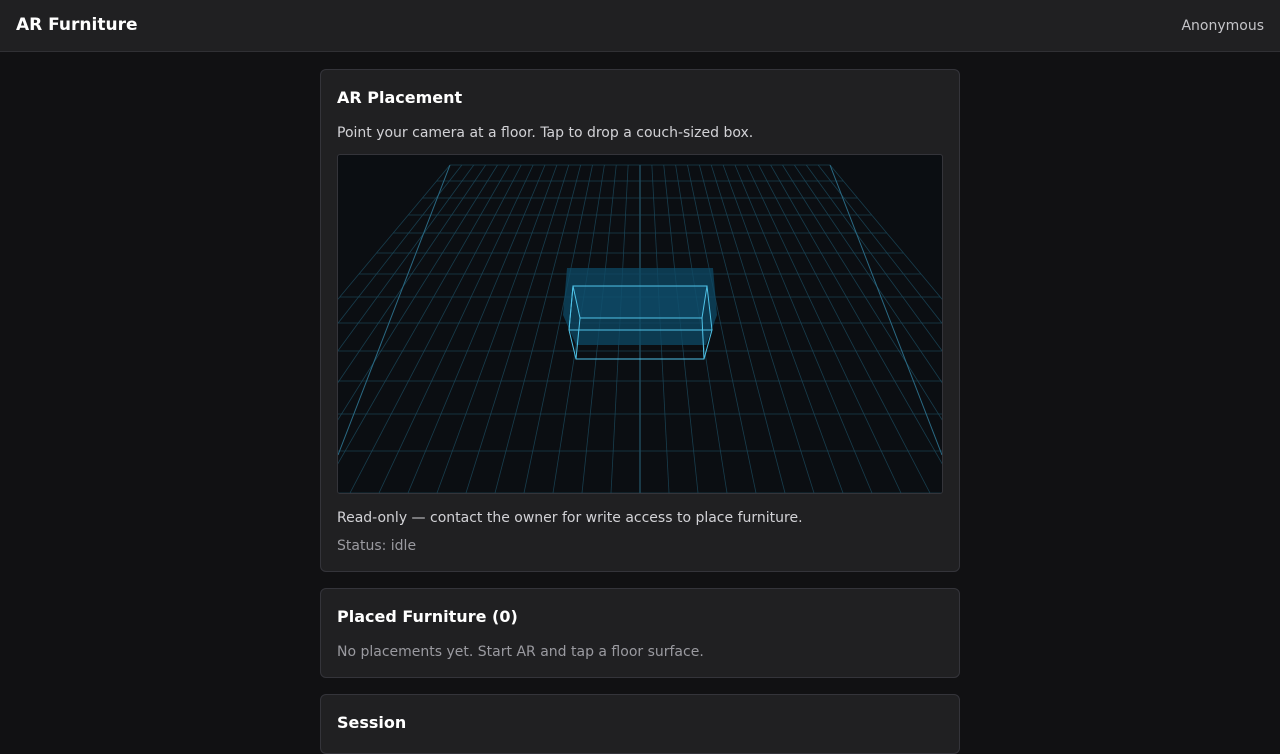 This screenshot has width=1280, height=754. What do you see at coordinates (640, 724) in the screenshot?
I see `session-card: Session` at bounding box center [640, 724].